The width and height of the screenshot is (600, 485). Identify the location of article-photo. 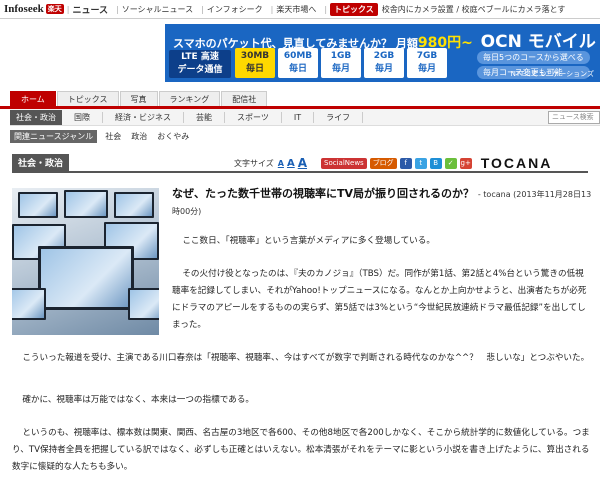
(85, 261).